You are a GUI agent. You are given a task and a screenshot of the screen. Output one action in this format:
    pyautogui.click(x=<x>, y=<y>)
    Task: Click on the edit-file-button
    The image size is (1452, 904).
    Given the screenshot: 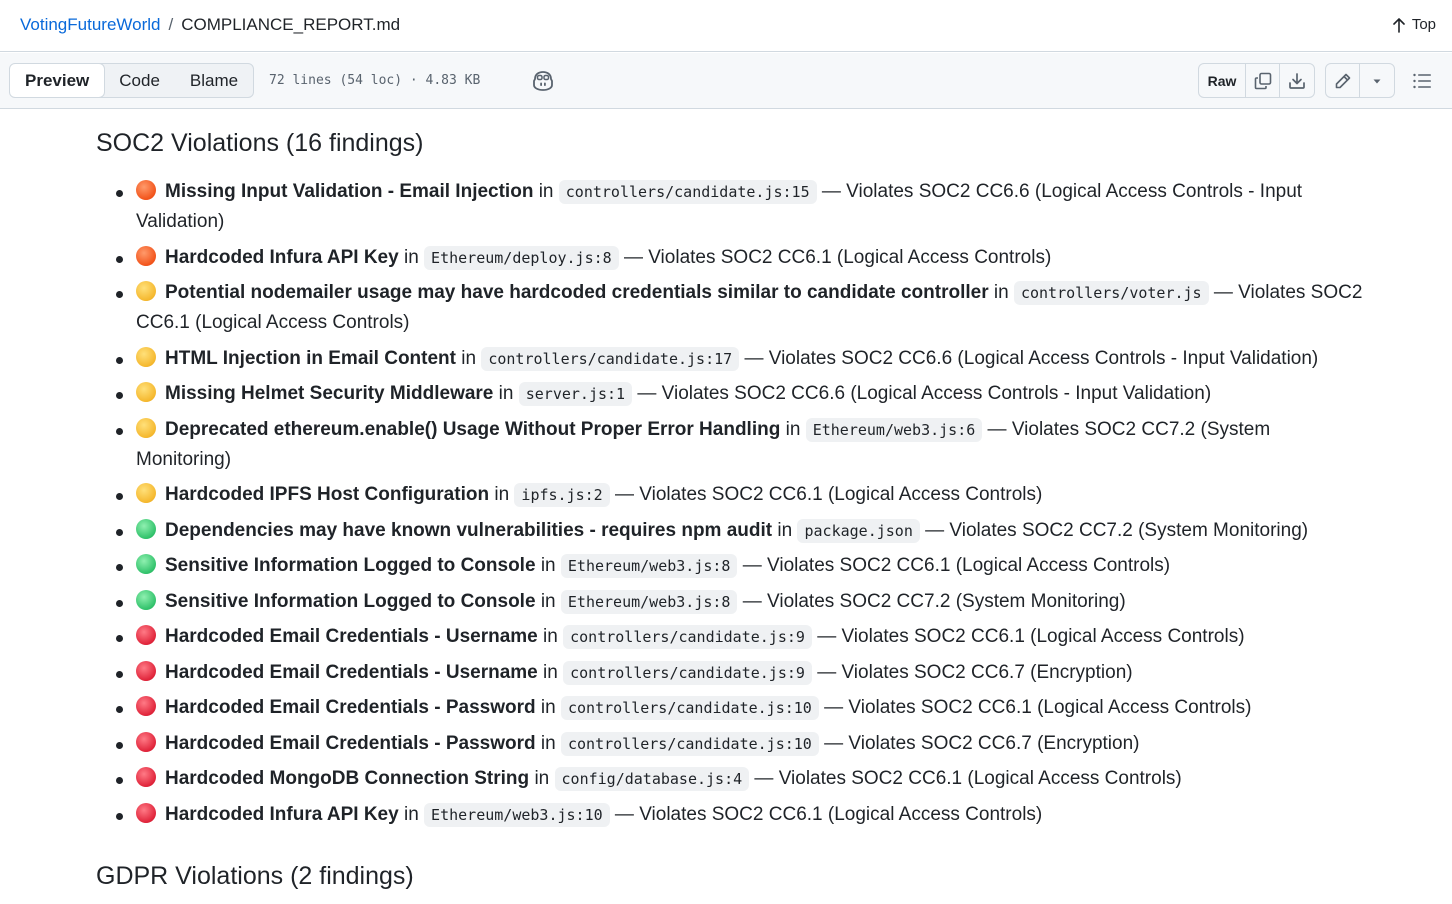 What is the action you would take?
    pyautogui.click(x=1343, y=80)
    